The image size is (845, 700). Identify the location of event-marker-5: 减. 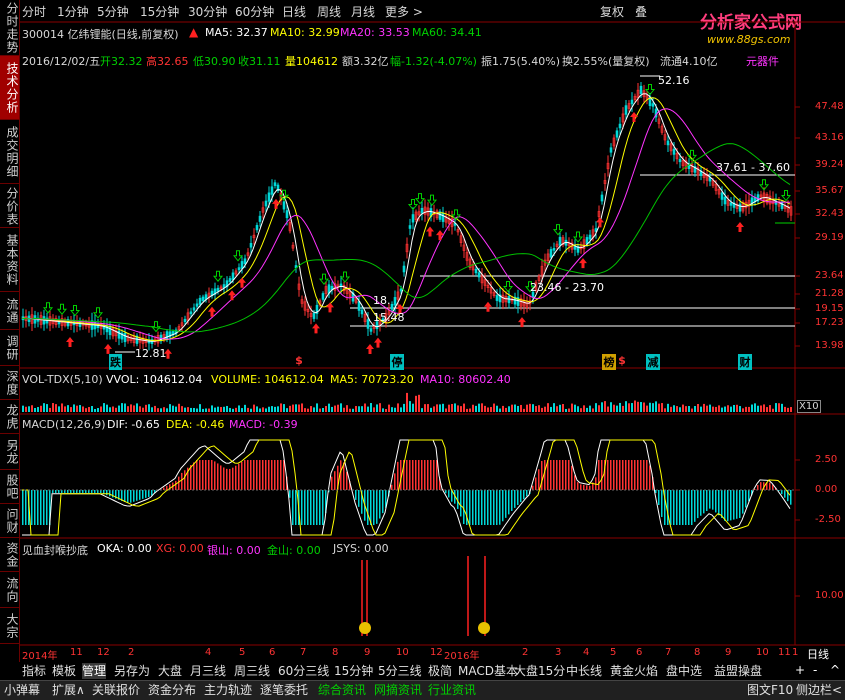
(653, 362).